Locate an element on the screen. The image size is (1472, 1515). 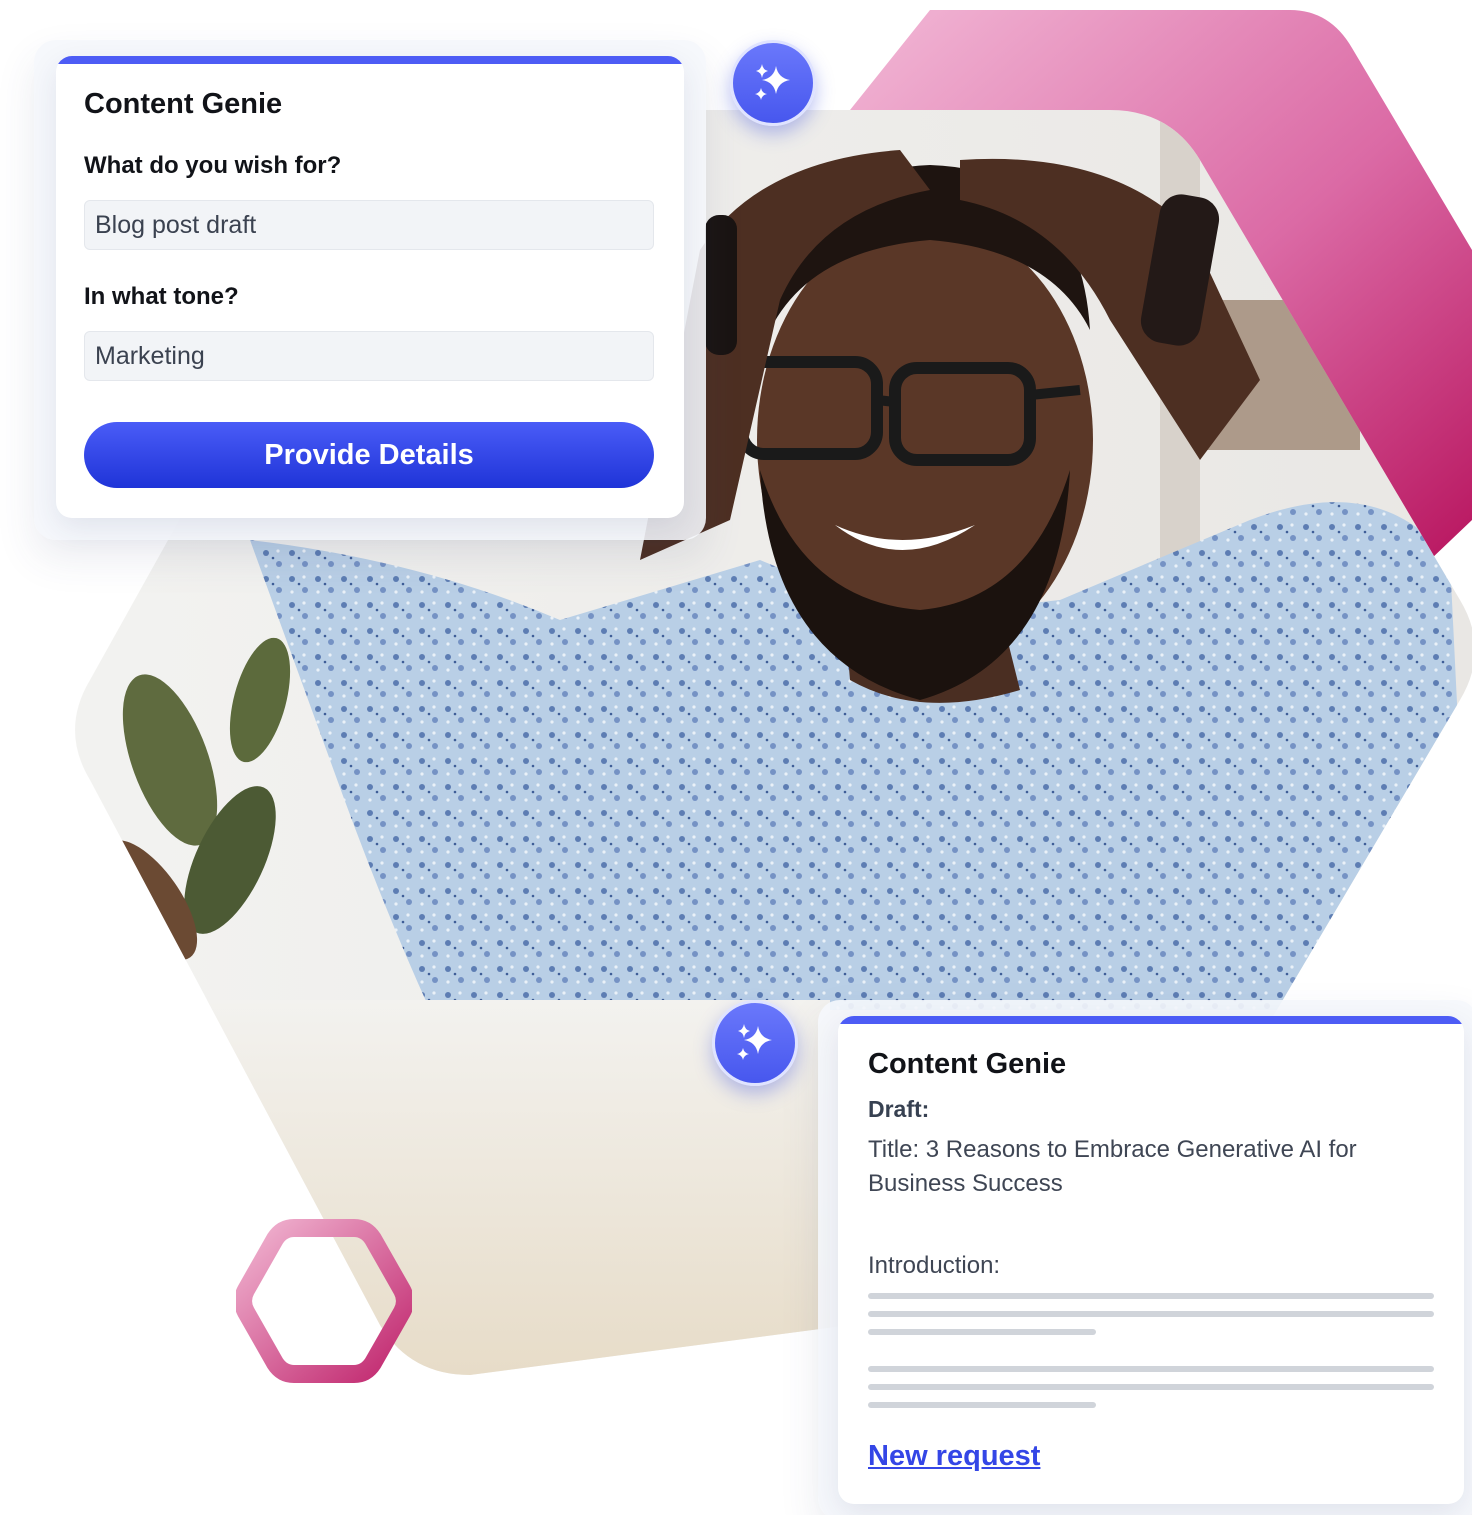
tone-input is located at coordinates (369, 356).